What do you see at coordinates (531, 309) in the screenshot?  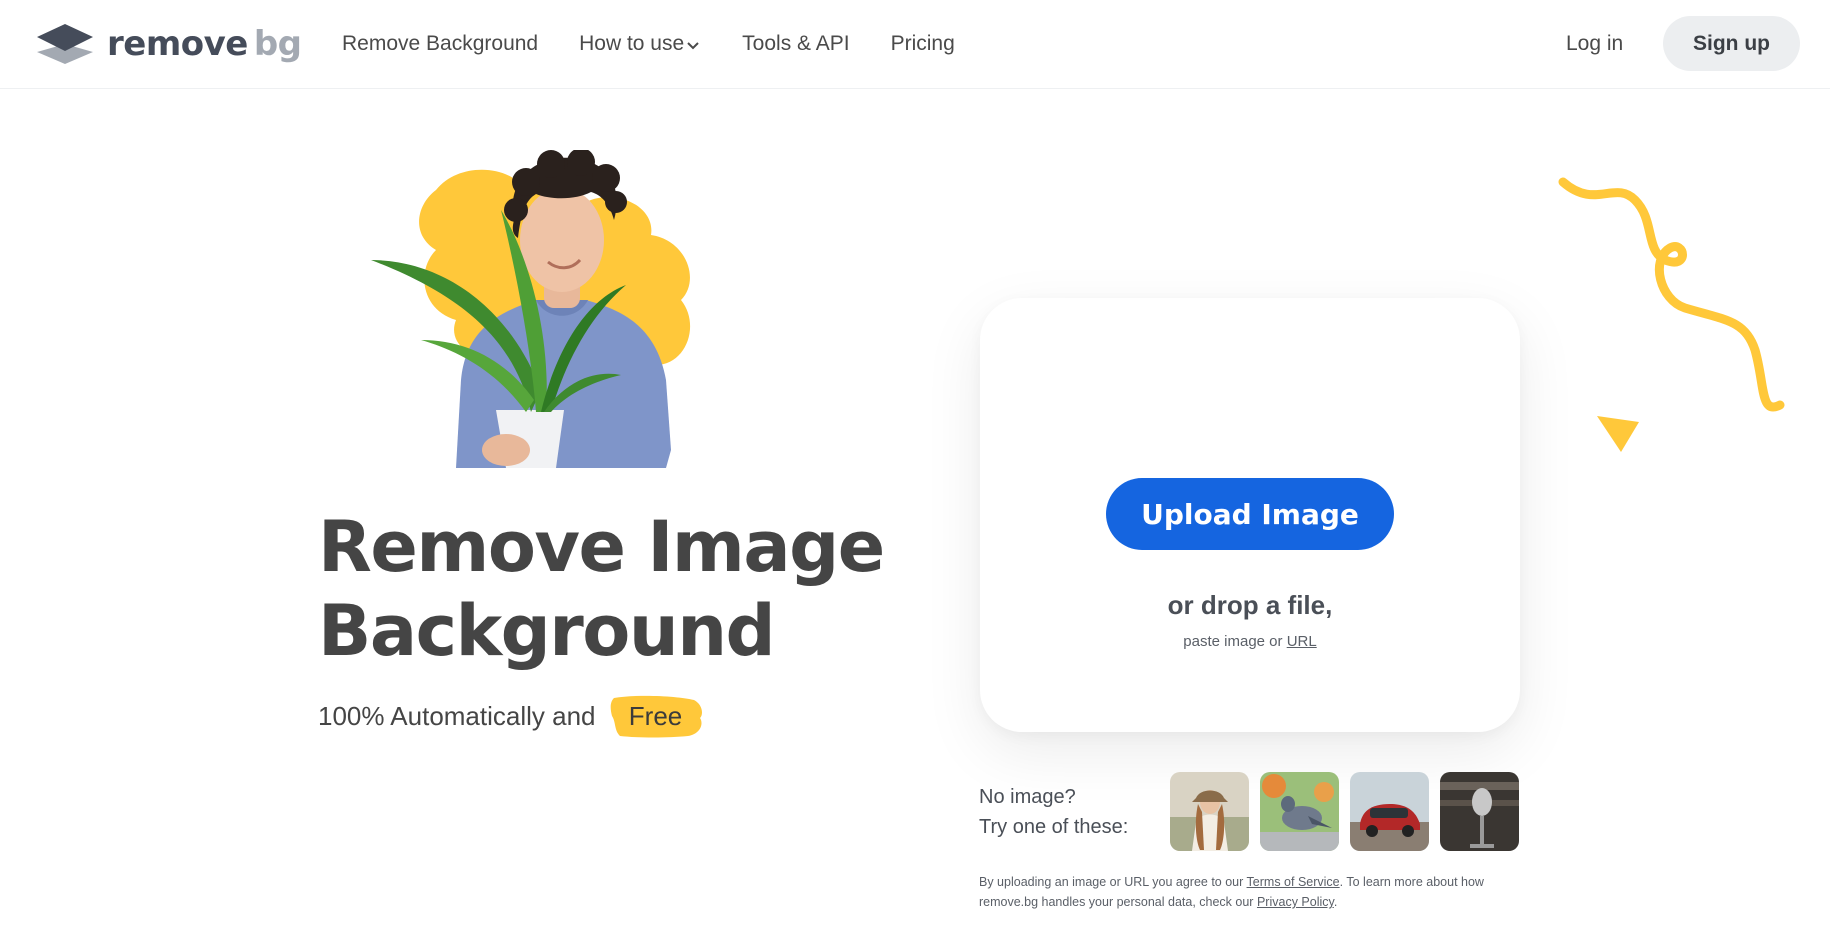 I see `hero-person-with-plant-image` at bounding box center [531, 309].